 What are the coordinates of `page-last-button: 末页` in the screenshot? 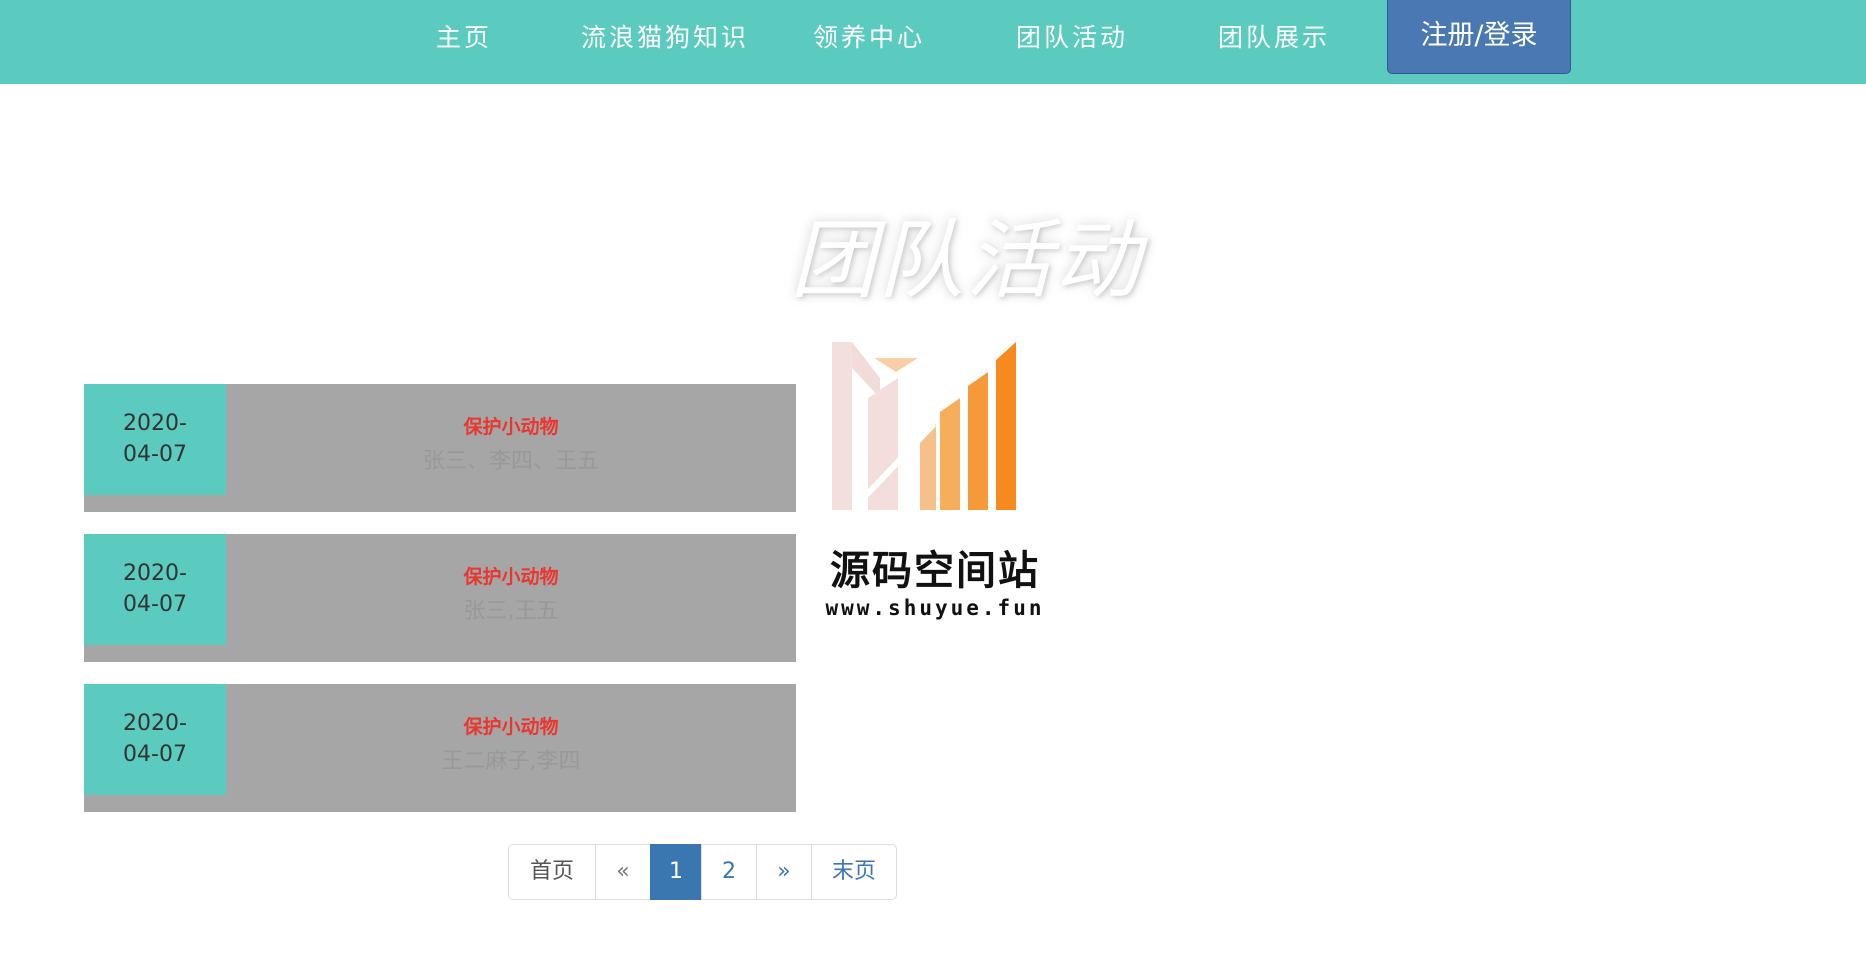 It's located at (854, 872).